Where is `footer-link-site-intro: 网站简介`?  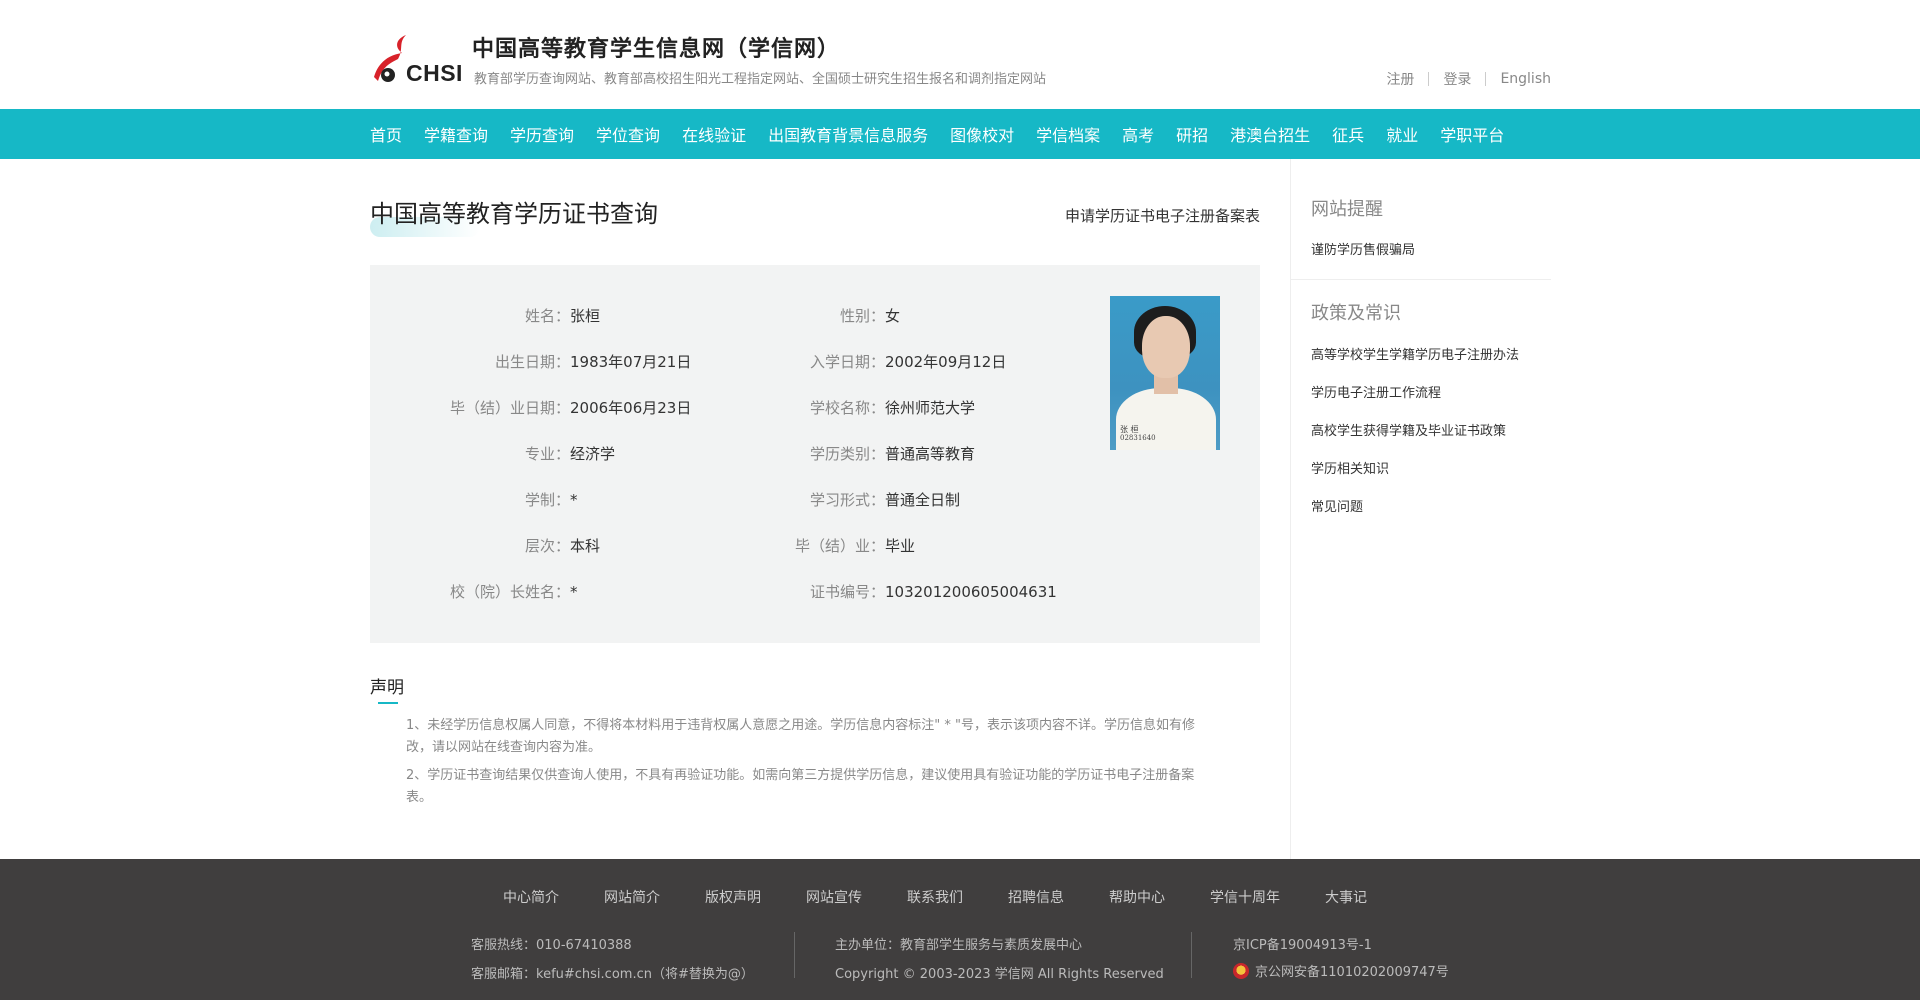 footer-link-site-intro: 网站简介 is located at coordinates (632, 897).